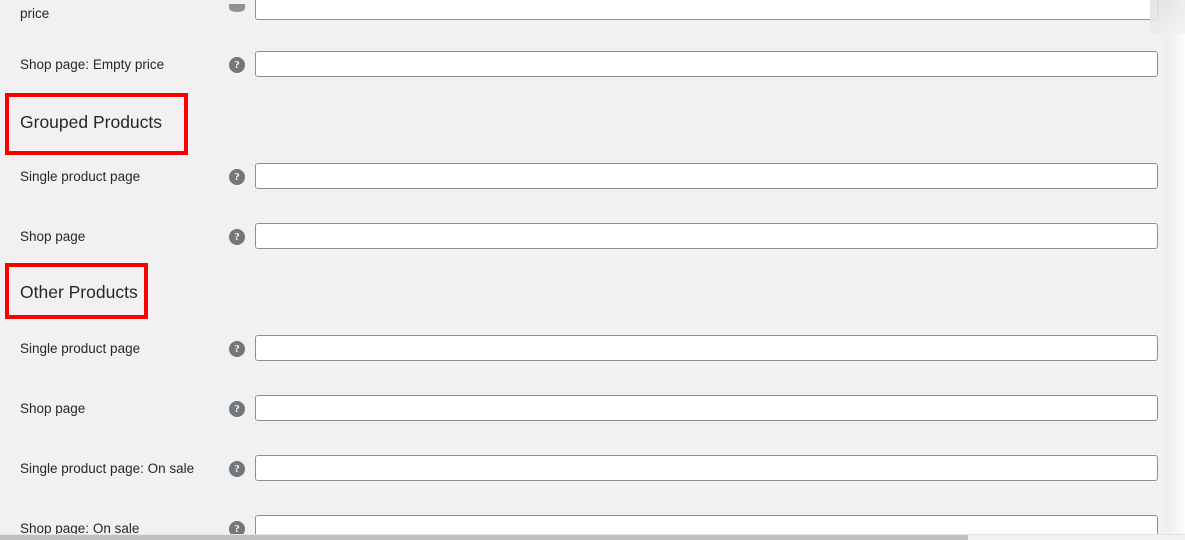 This screenshot has height=540, width=1185. Describe the element at coordinates (1175, 267) in the screenshot. I see `page-right-edge` at that location.